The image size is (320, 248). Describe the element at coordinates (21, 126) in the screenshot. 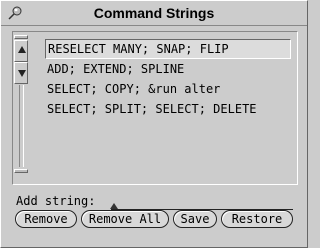

I see `scrollbar-rail` at that location.